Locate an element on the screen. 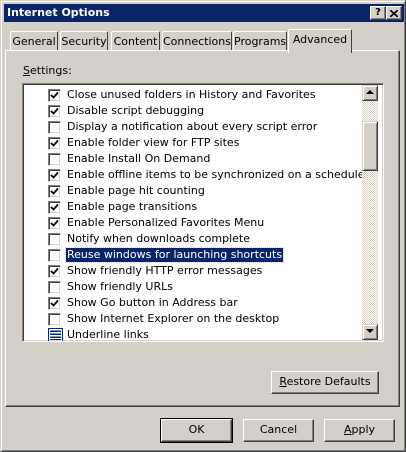  scroll-up-button is located at coordinates (370, 93).